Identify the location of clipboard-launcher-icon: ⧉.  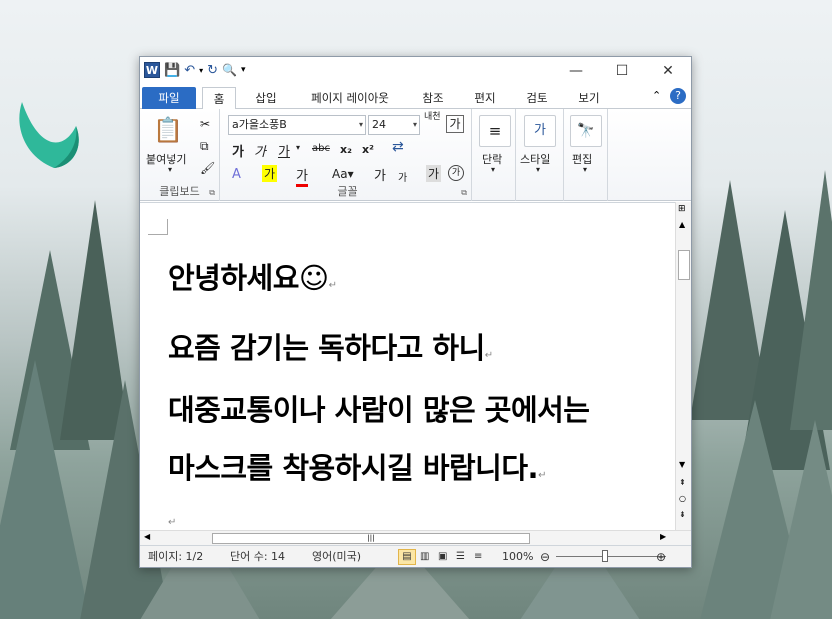
(212, 193).